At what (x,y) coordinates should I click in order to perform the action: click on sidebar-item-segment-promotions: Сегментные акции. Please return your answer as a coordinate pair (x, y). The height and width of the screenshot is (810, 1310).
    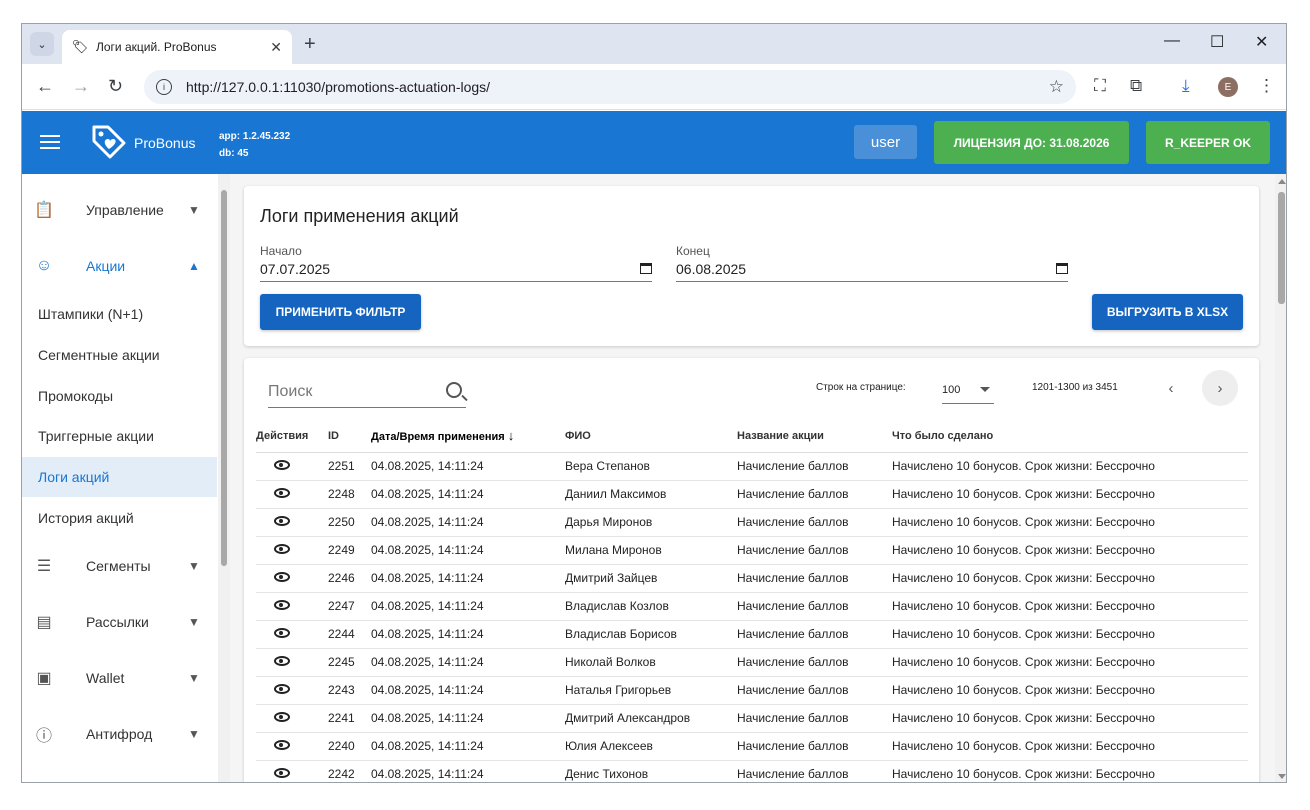
    Looking at the image, I should click on (119, 355).